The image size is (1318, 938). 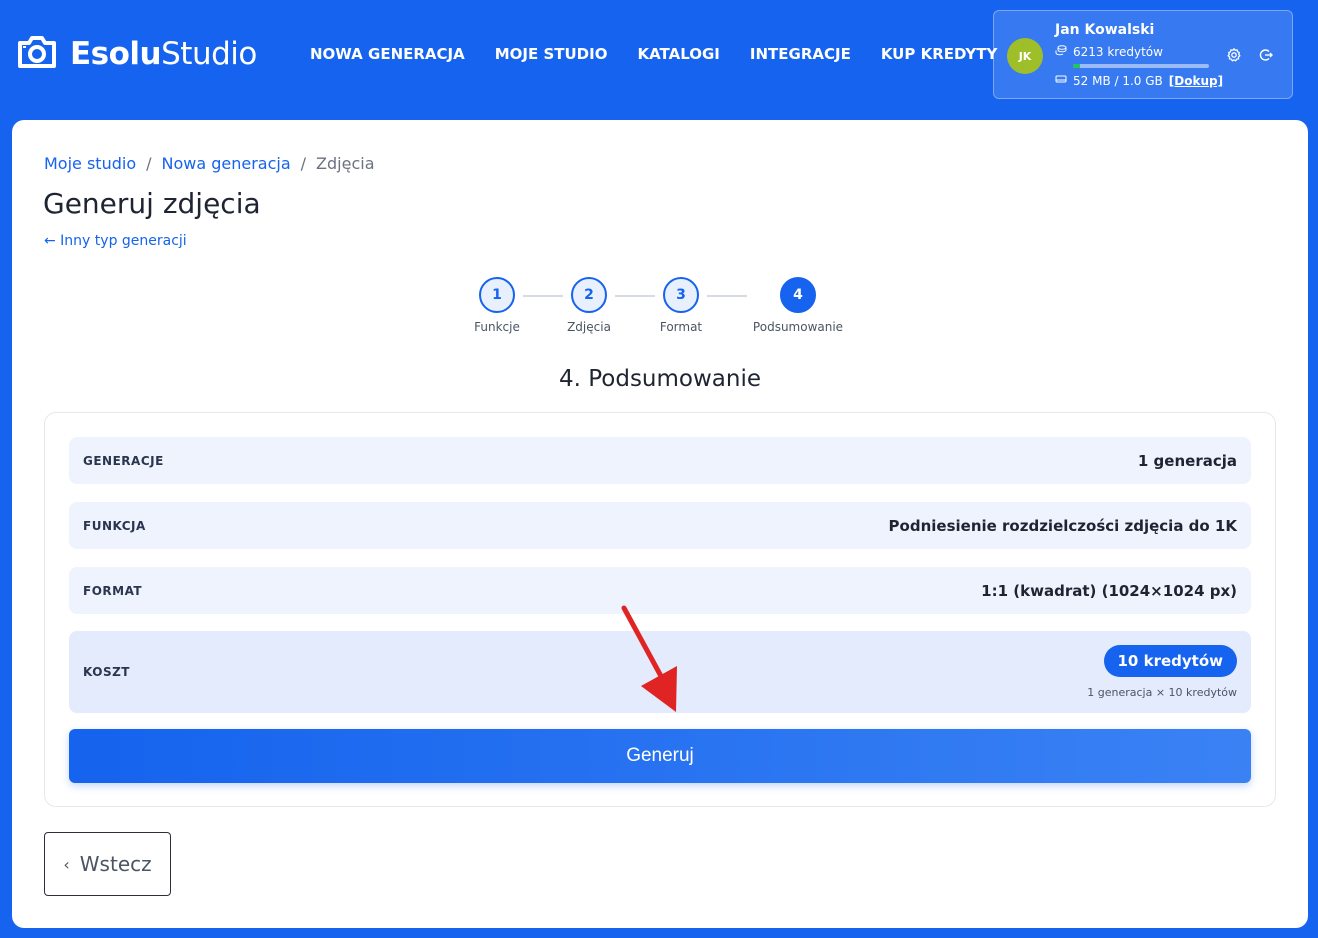 What do you see at coordinates (115, 864) in the screenshot?
I see `back-button-label: Wstecz` at bounding box center [115, 864].